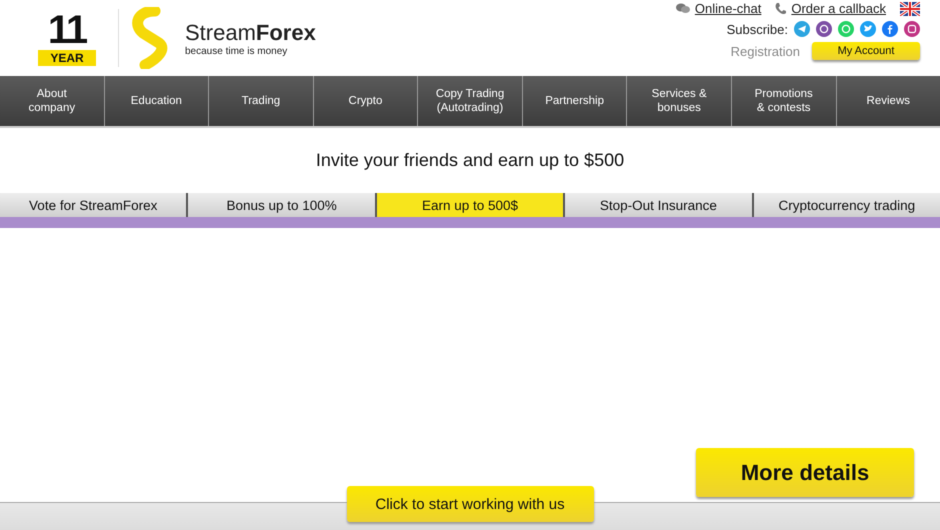  I want to click on my-account-button: My Account, so click(866, 51).